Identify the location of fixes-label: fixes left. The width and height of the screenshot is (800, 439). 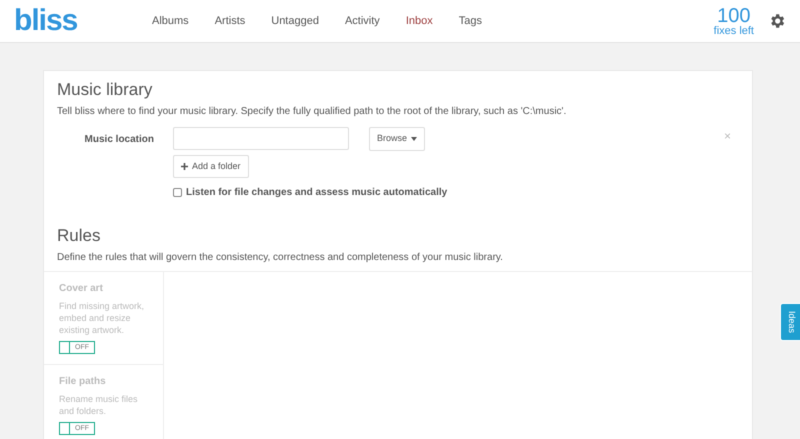
(734, 31).